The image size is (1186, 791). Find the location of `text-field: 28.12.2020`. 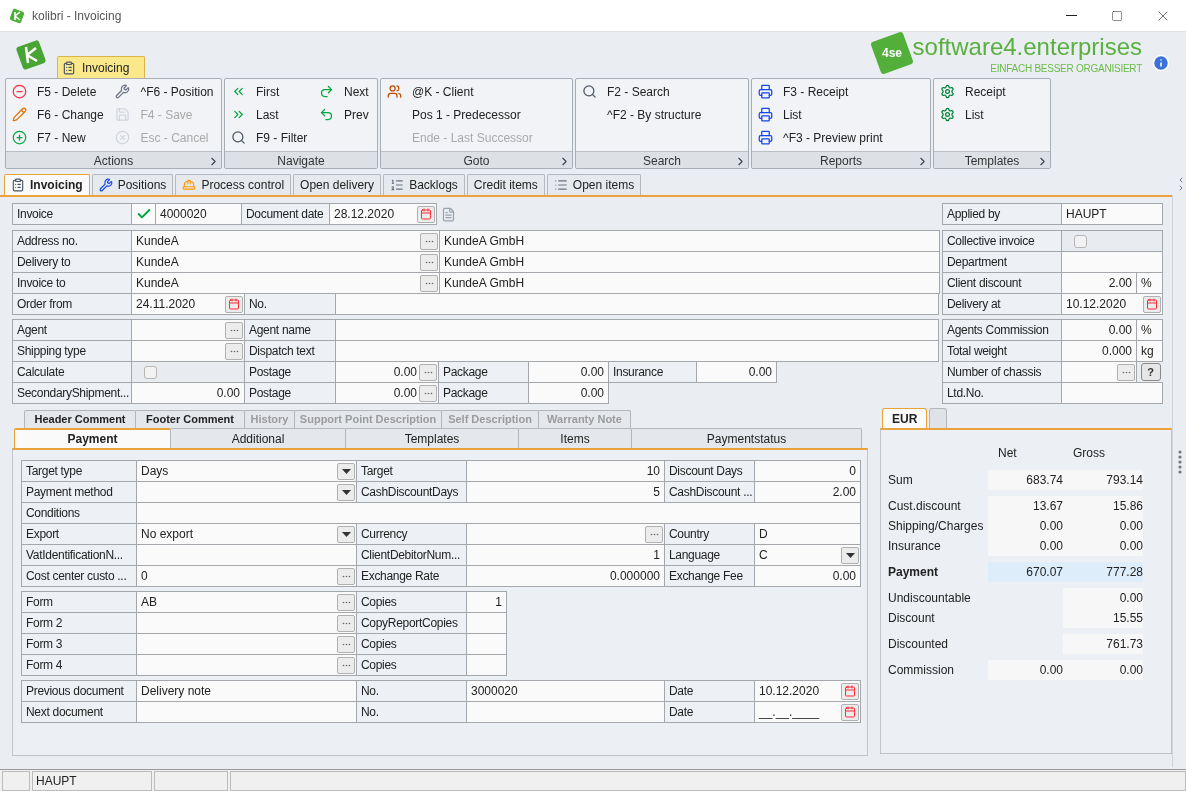

text-field: 28.12.2020 is located at coordinates (383, 214).